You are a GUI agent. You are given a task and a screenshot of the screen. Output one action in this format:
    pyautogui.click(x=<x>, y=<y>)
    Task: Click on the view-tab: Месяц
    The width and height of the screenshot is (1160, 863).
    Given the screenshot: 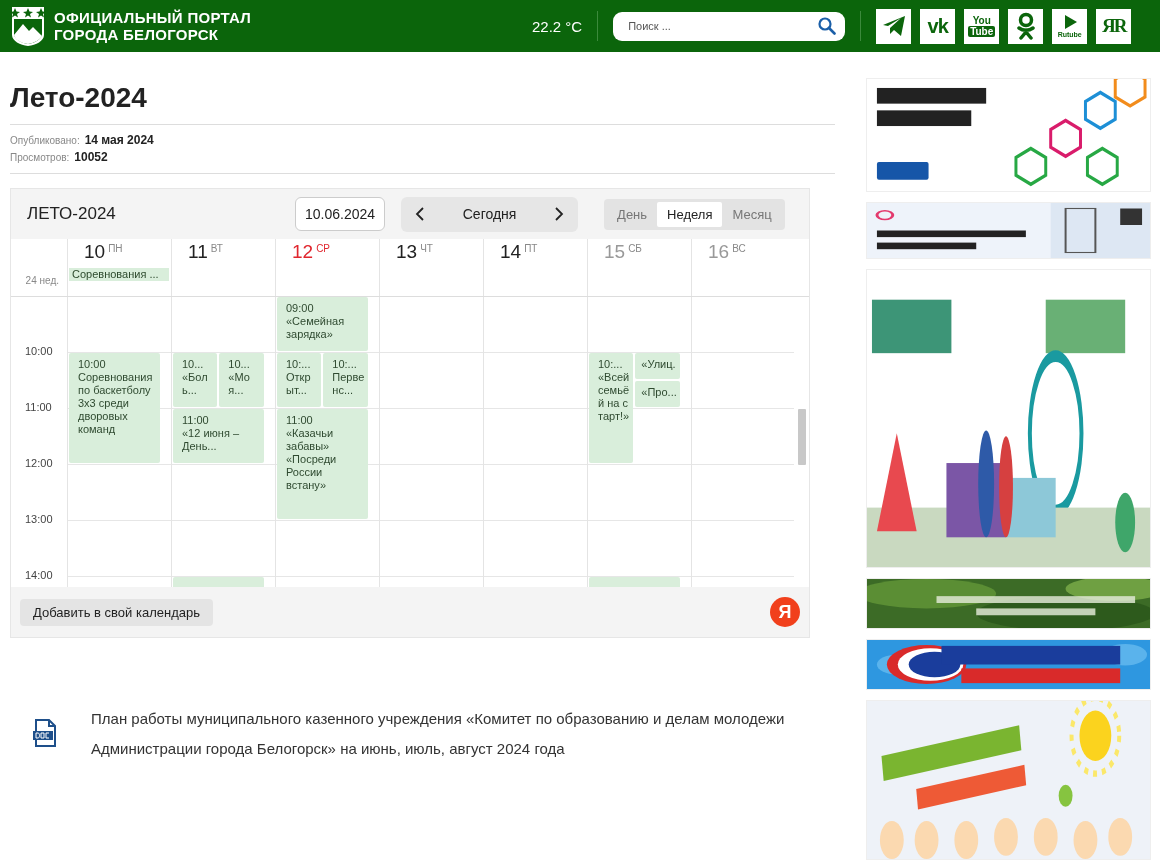 What is the action you would take?
    pyautogui.click(x=752, y=214)
    